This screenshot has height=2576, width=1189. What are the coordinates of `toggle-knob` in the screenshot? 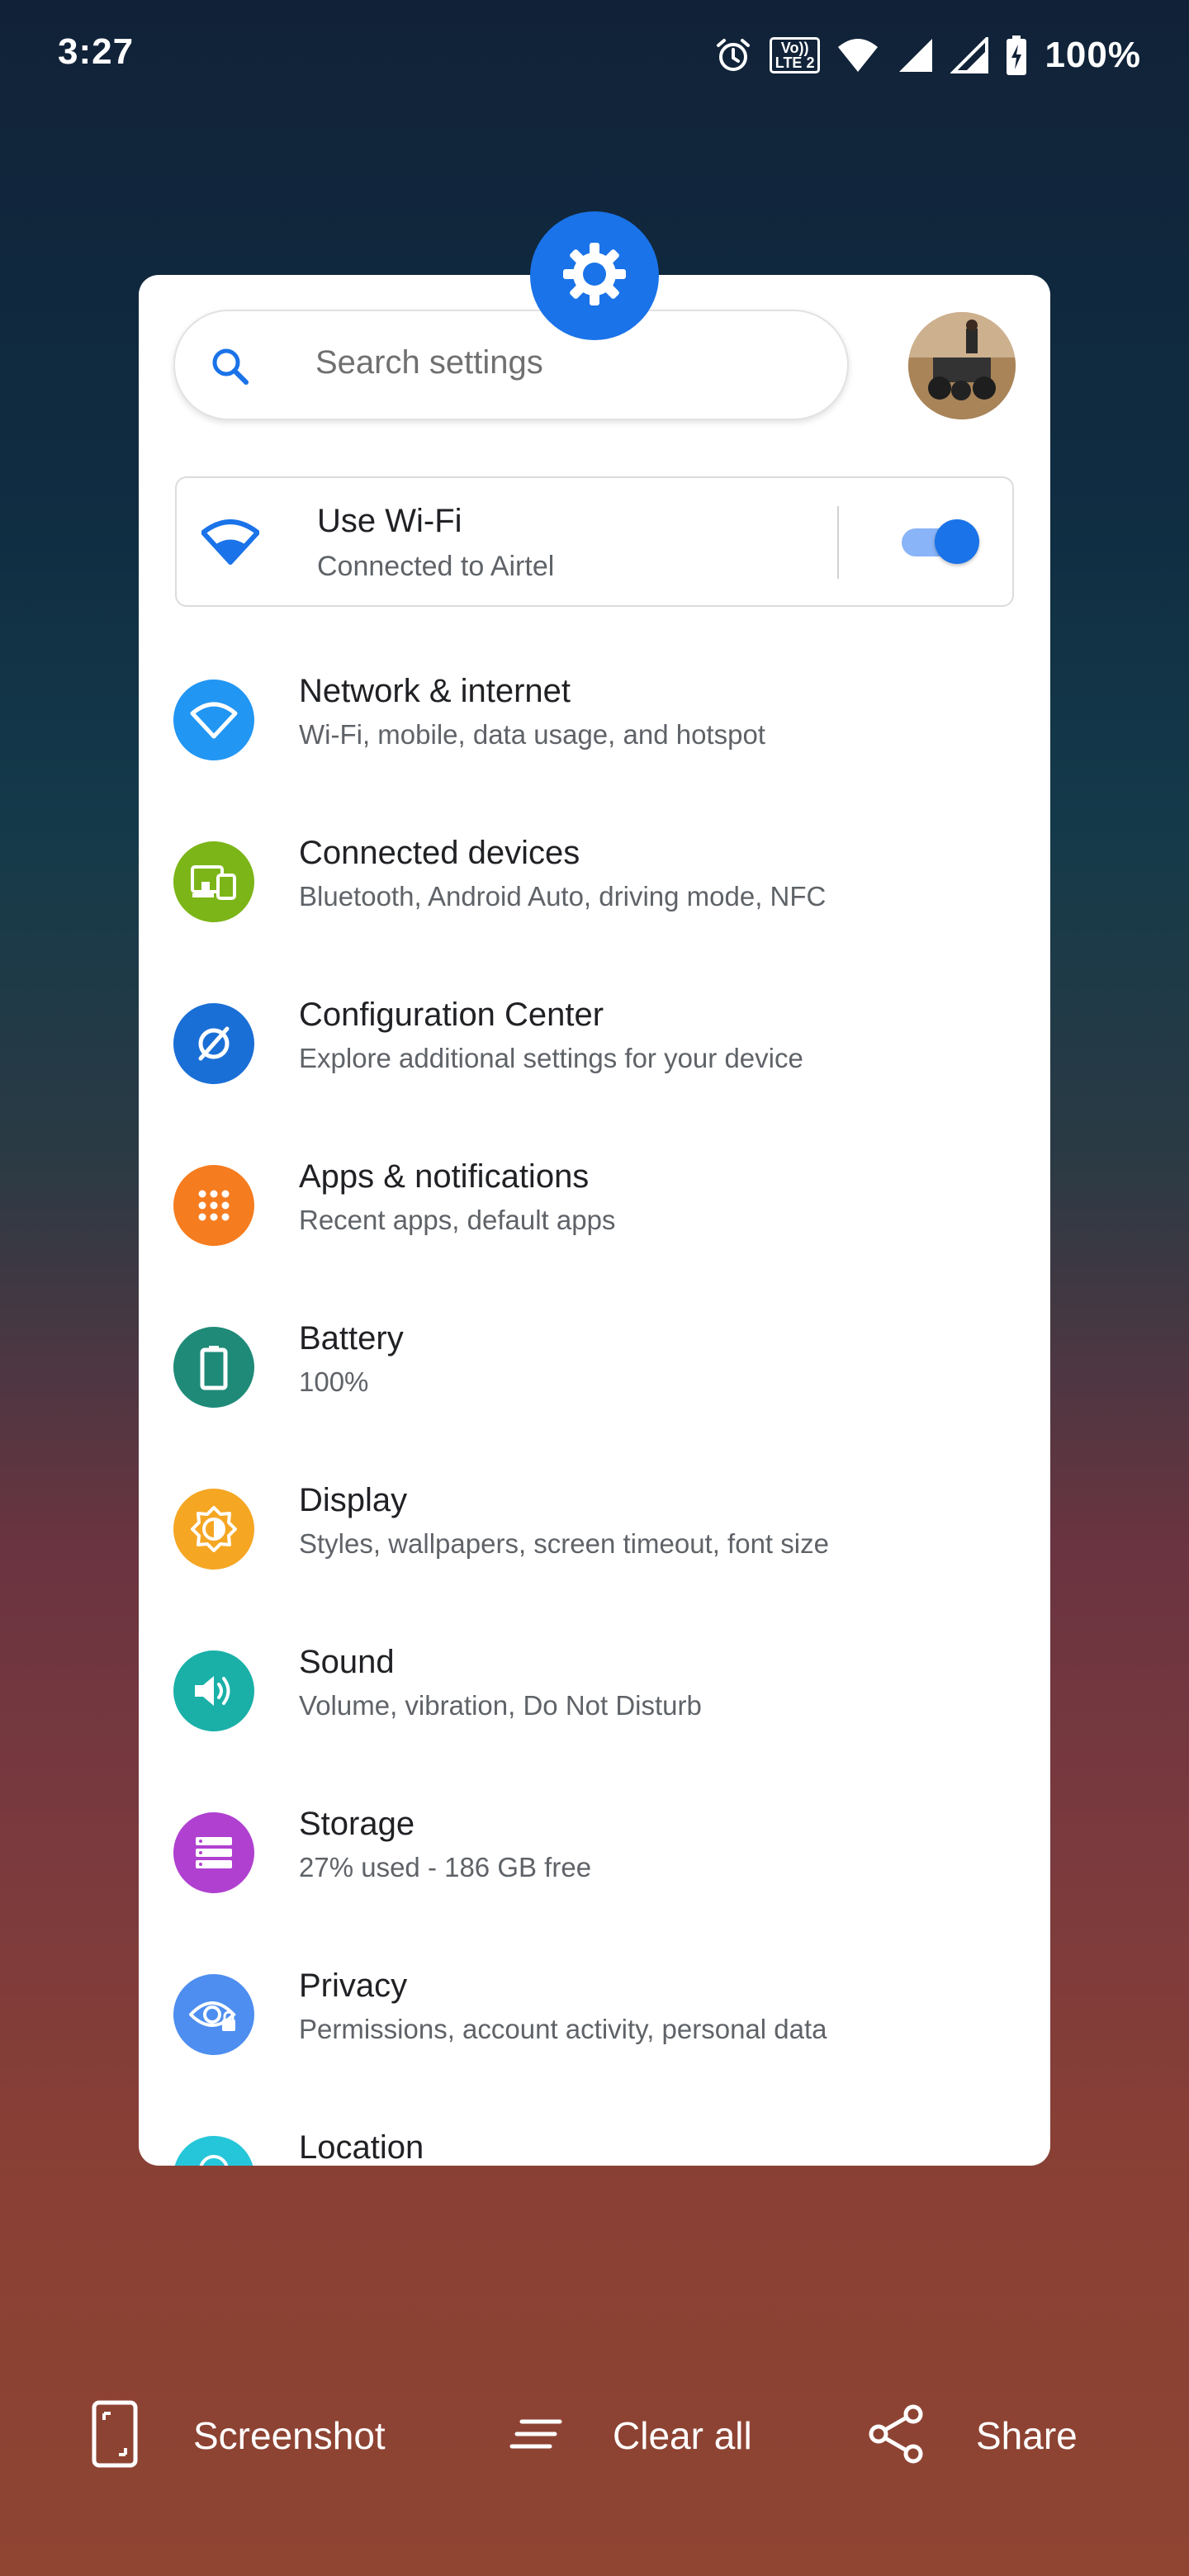 It's located at (957, 541).